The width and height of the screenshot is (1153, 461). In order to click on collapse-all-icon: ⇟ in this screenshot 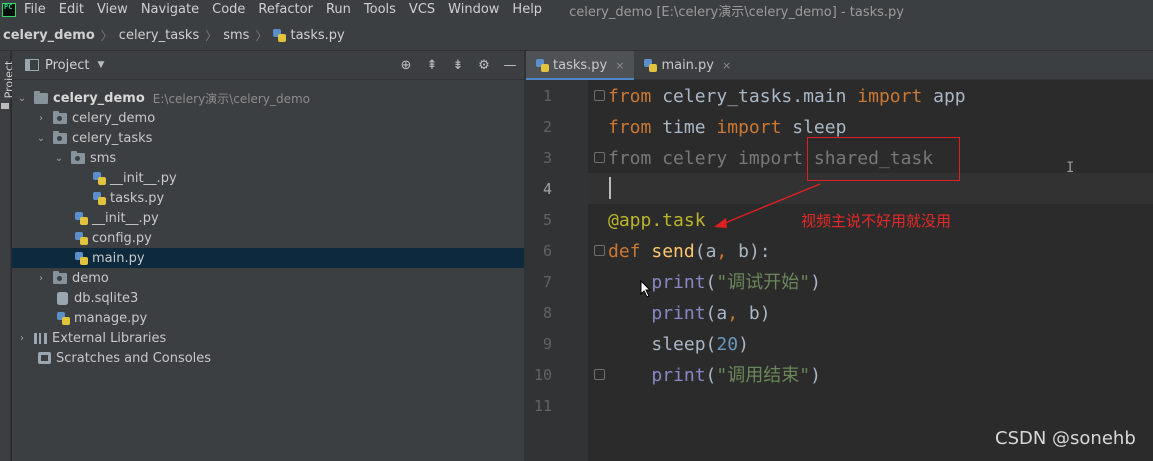, I will do `click(458, 65)`.